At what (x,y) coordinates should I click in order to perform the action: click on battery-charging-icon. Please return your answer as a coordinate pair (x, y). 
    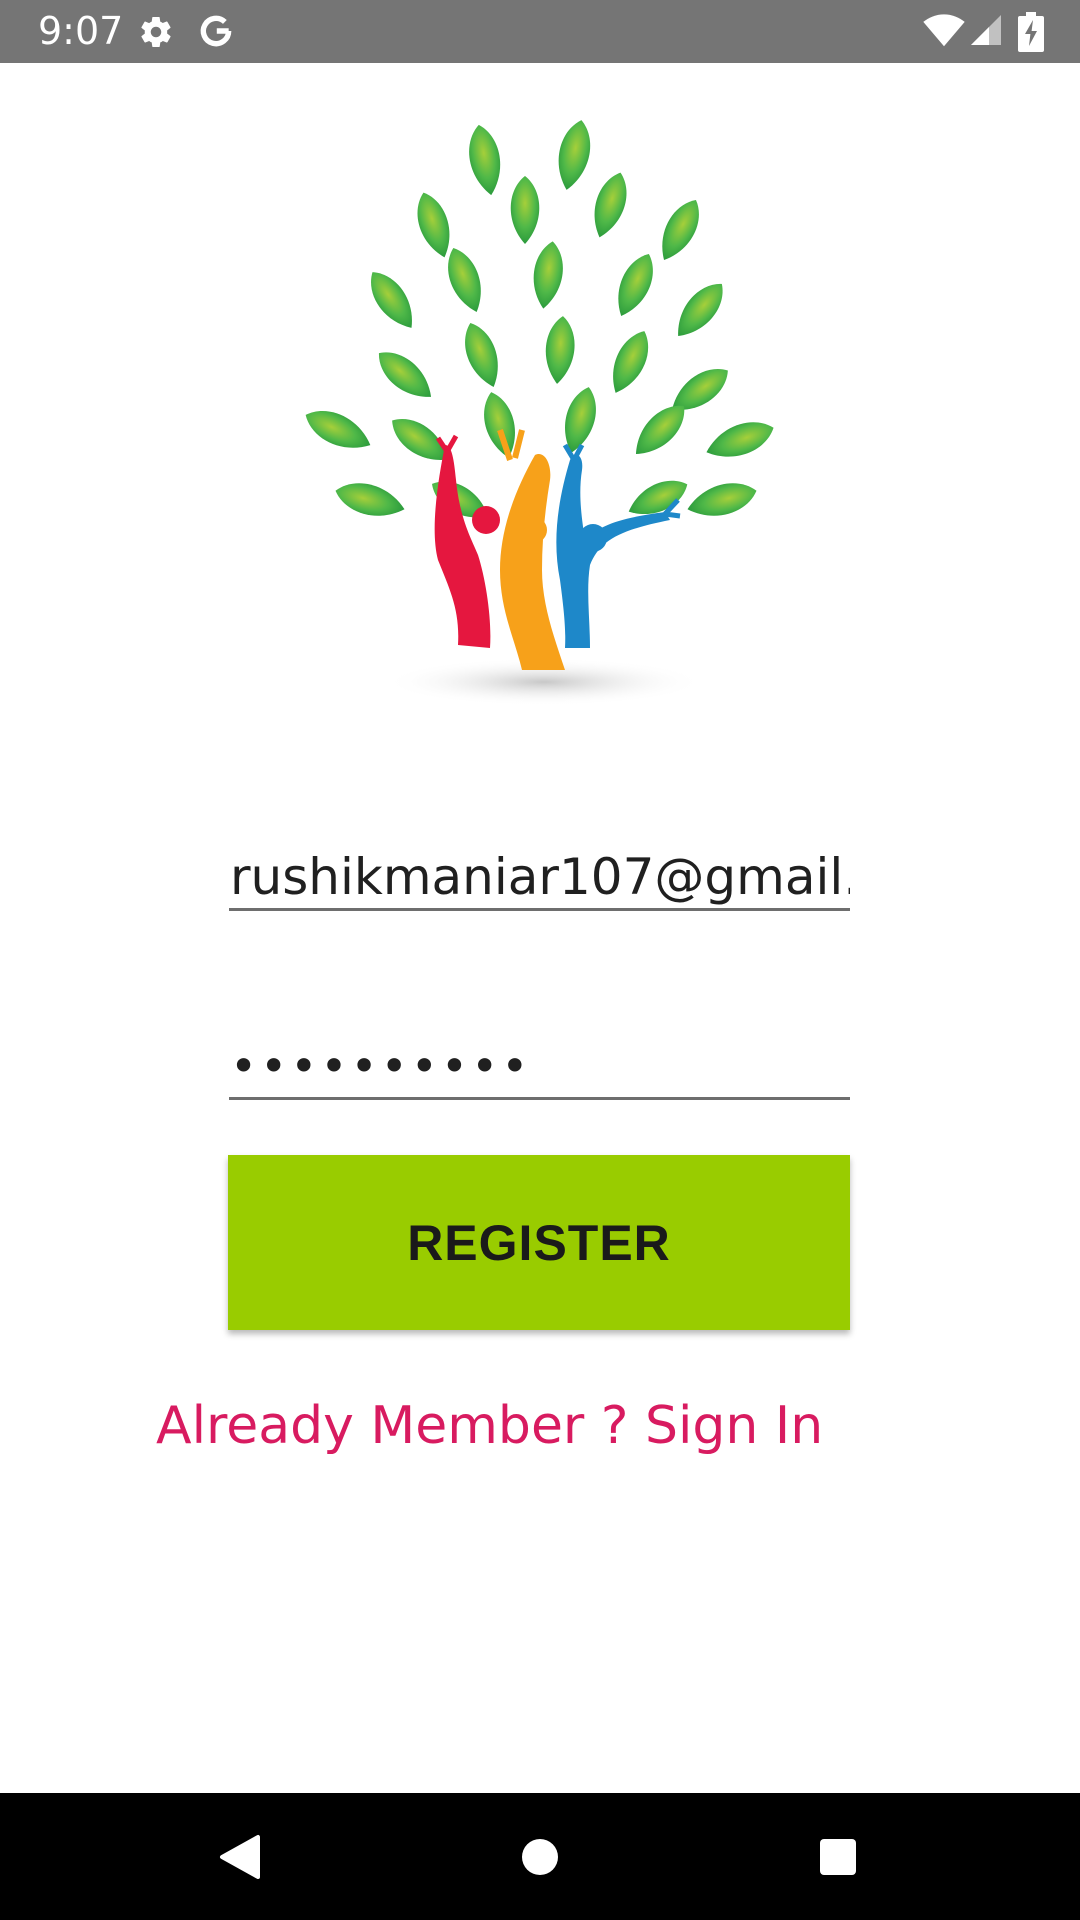
    Looking at the image, I should click on (1031, 32).